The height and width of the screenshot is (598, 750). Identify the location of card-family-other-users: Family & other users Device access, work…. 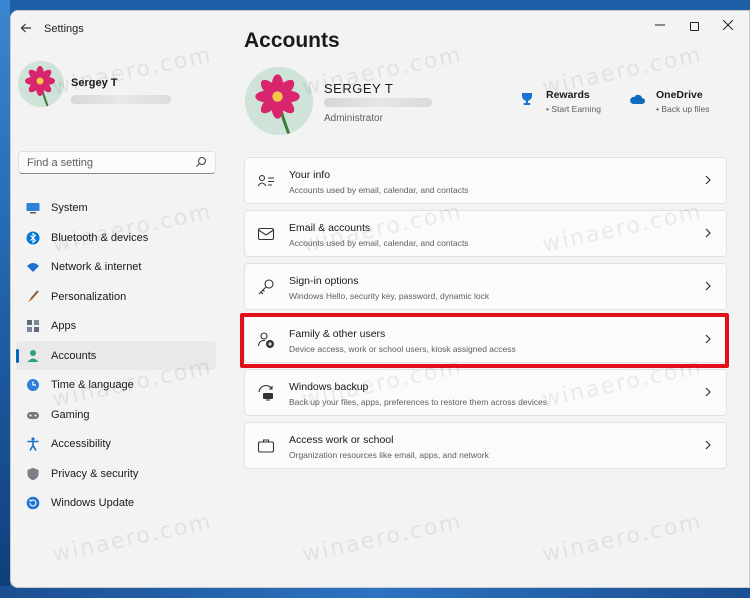
(485, 339).